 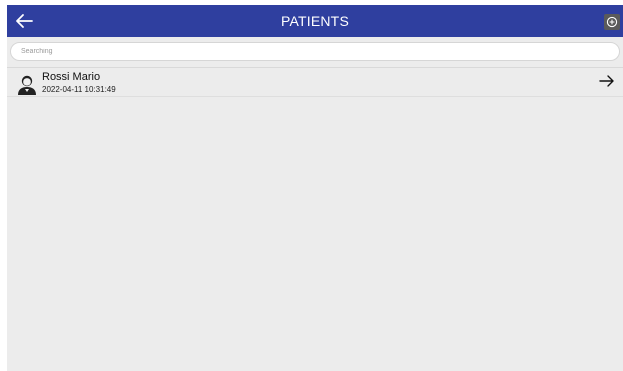 What do you see at coordinates (27, 85) in the screenshot?
I see `person-avatar-icon` at bounding box center [27, 85].